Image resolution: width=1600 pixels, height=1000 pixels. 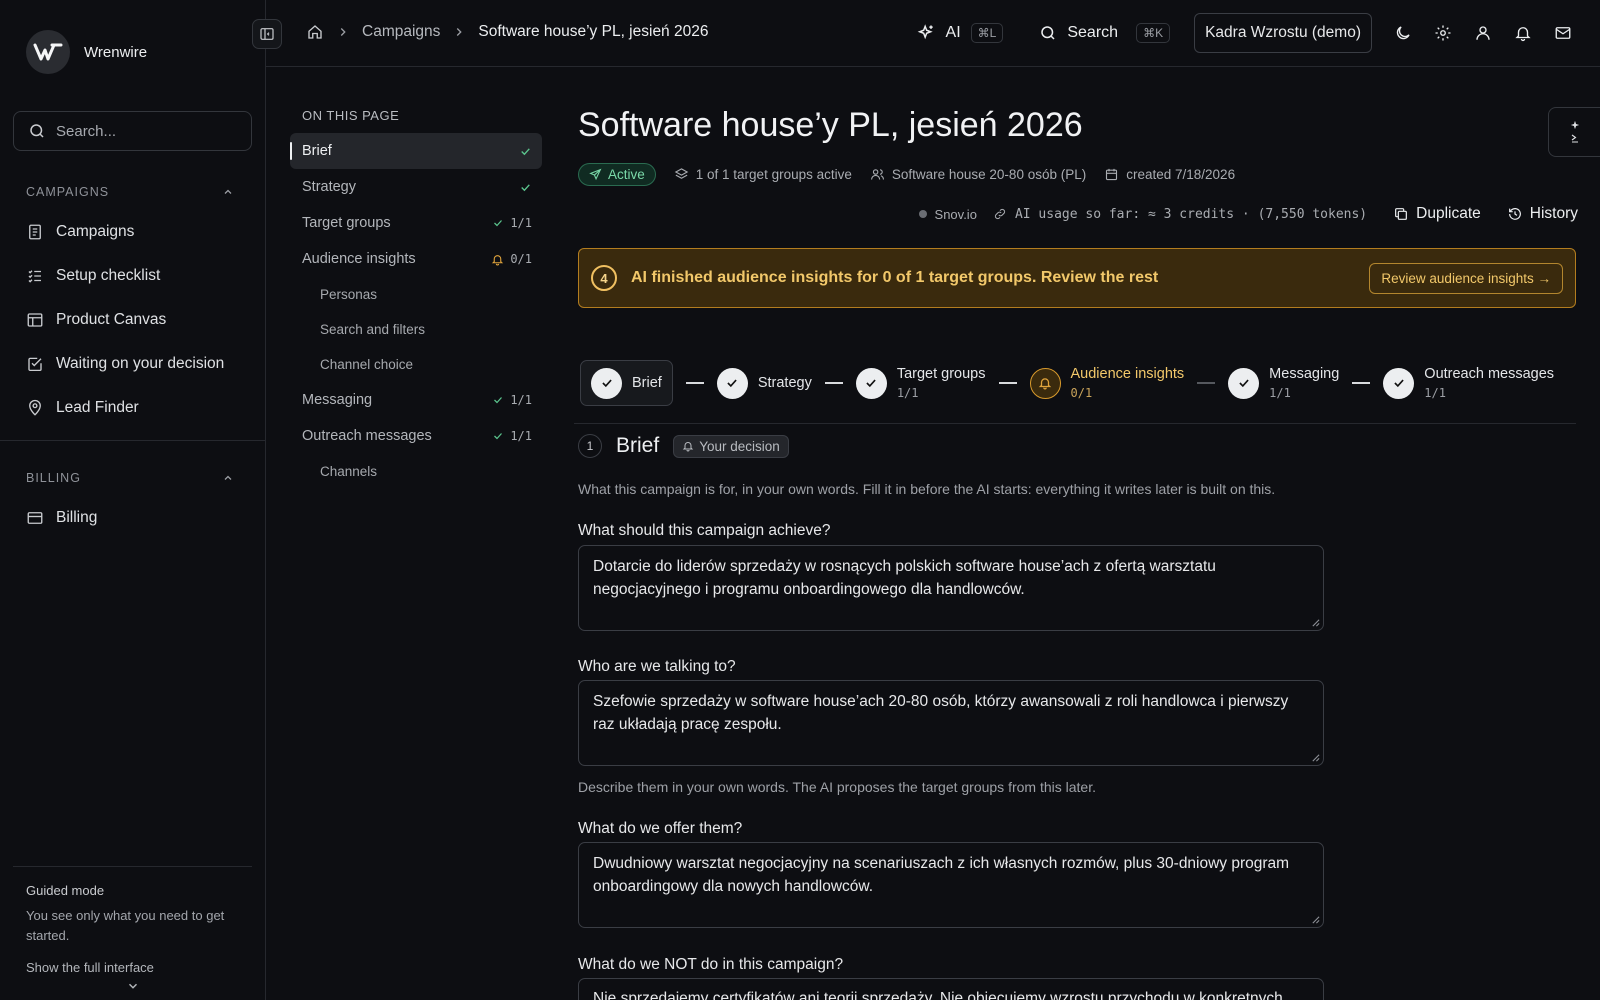 I want to click on show-full-interface-link: Show the full interface, so click(x=132, y=967).